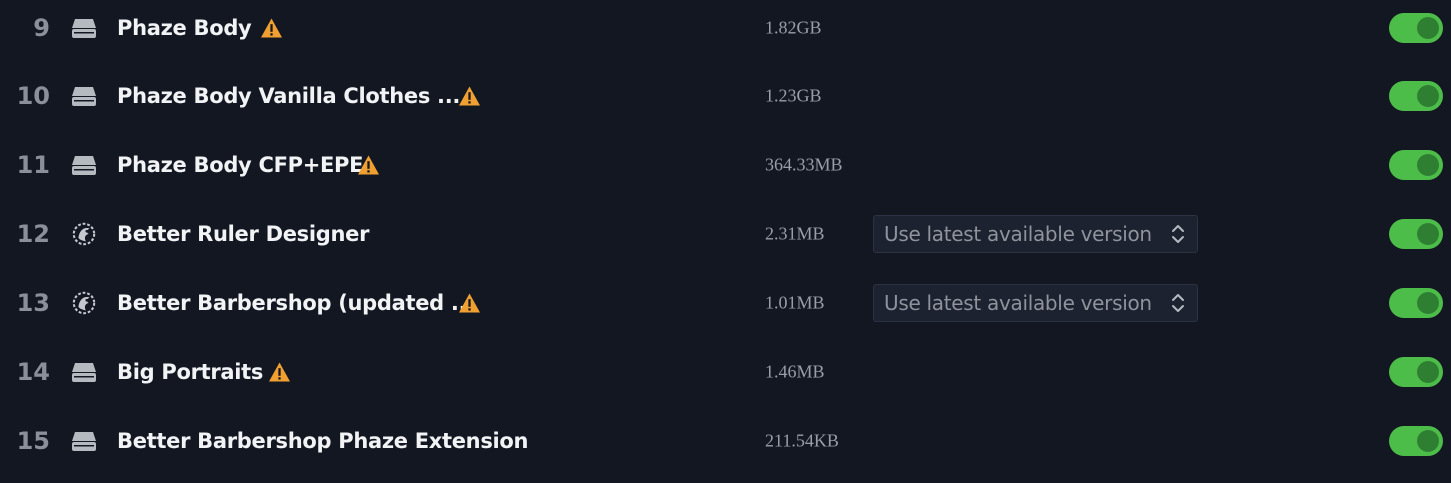 The image size is (1451, 483). What do you see at coordinates (725, 96) in the screenshot?
I see `mod-row: 10 Phaze Body Vanilla Clothes ... 1.23GB` at bounding box center [725, 96].